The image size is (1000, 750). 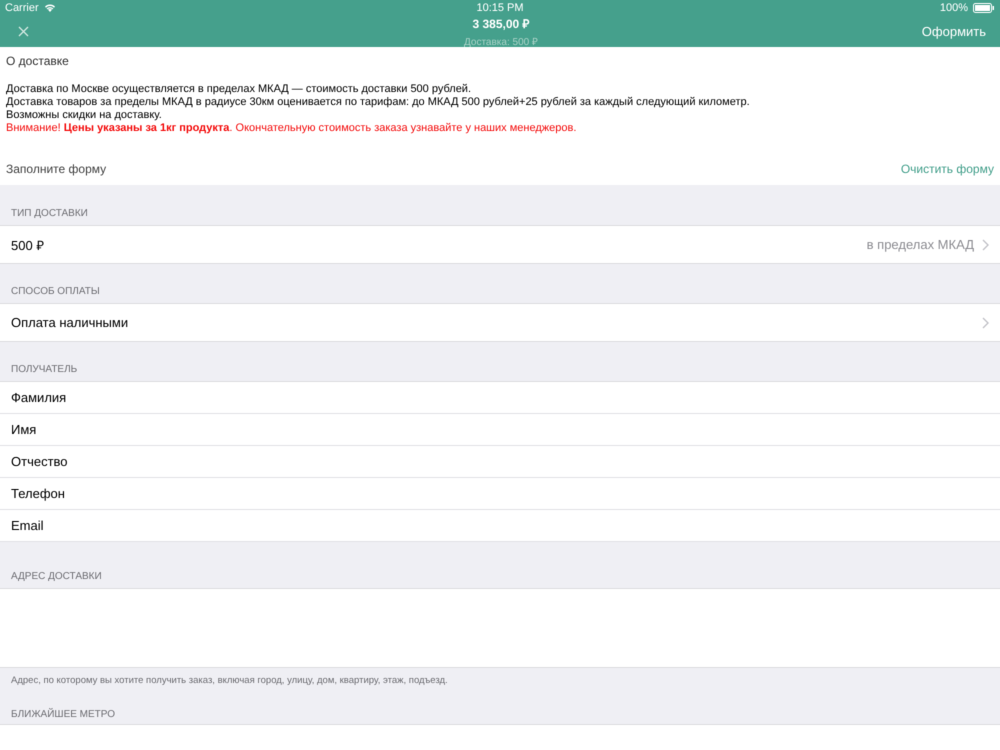 I want to click on close-icon, so click(x=23, y=31).